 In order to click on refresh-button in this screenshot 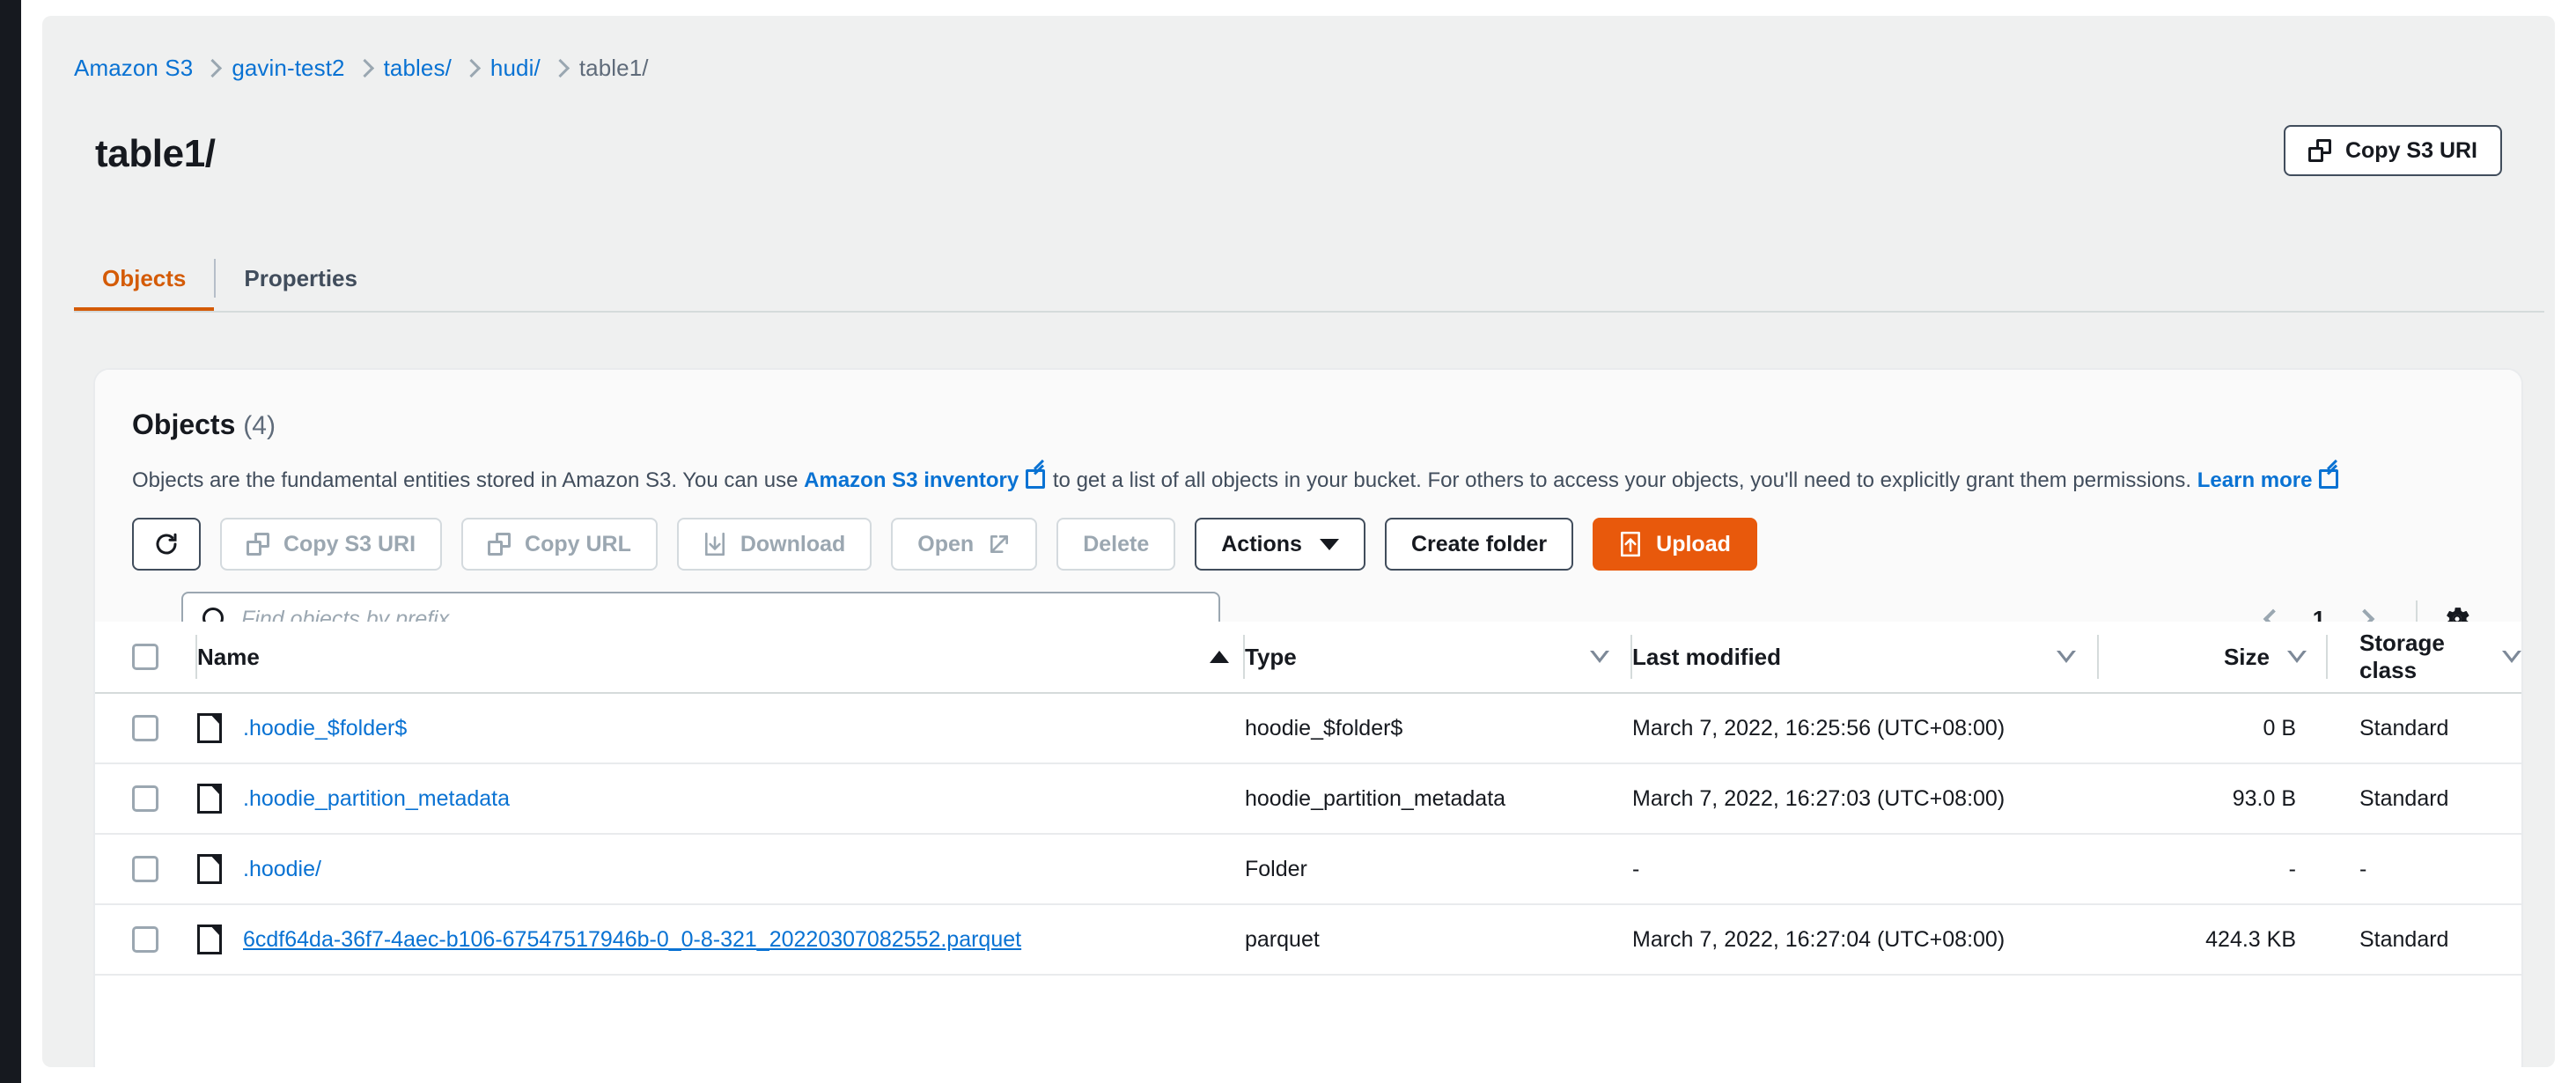, I will do `click(166, 544)`.